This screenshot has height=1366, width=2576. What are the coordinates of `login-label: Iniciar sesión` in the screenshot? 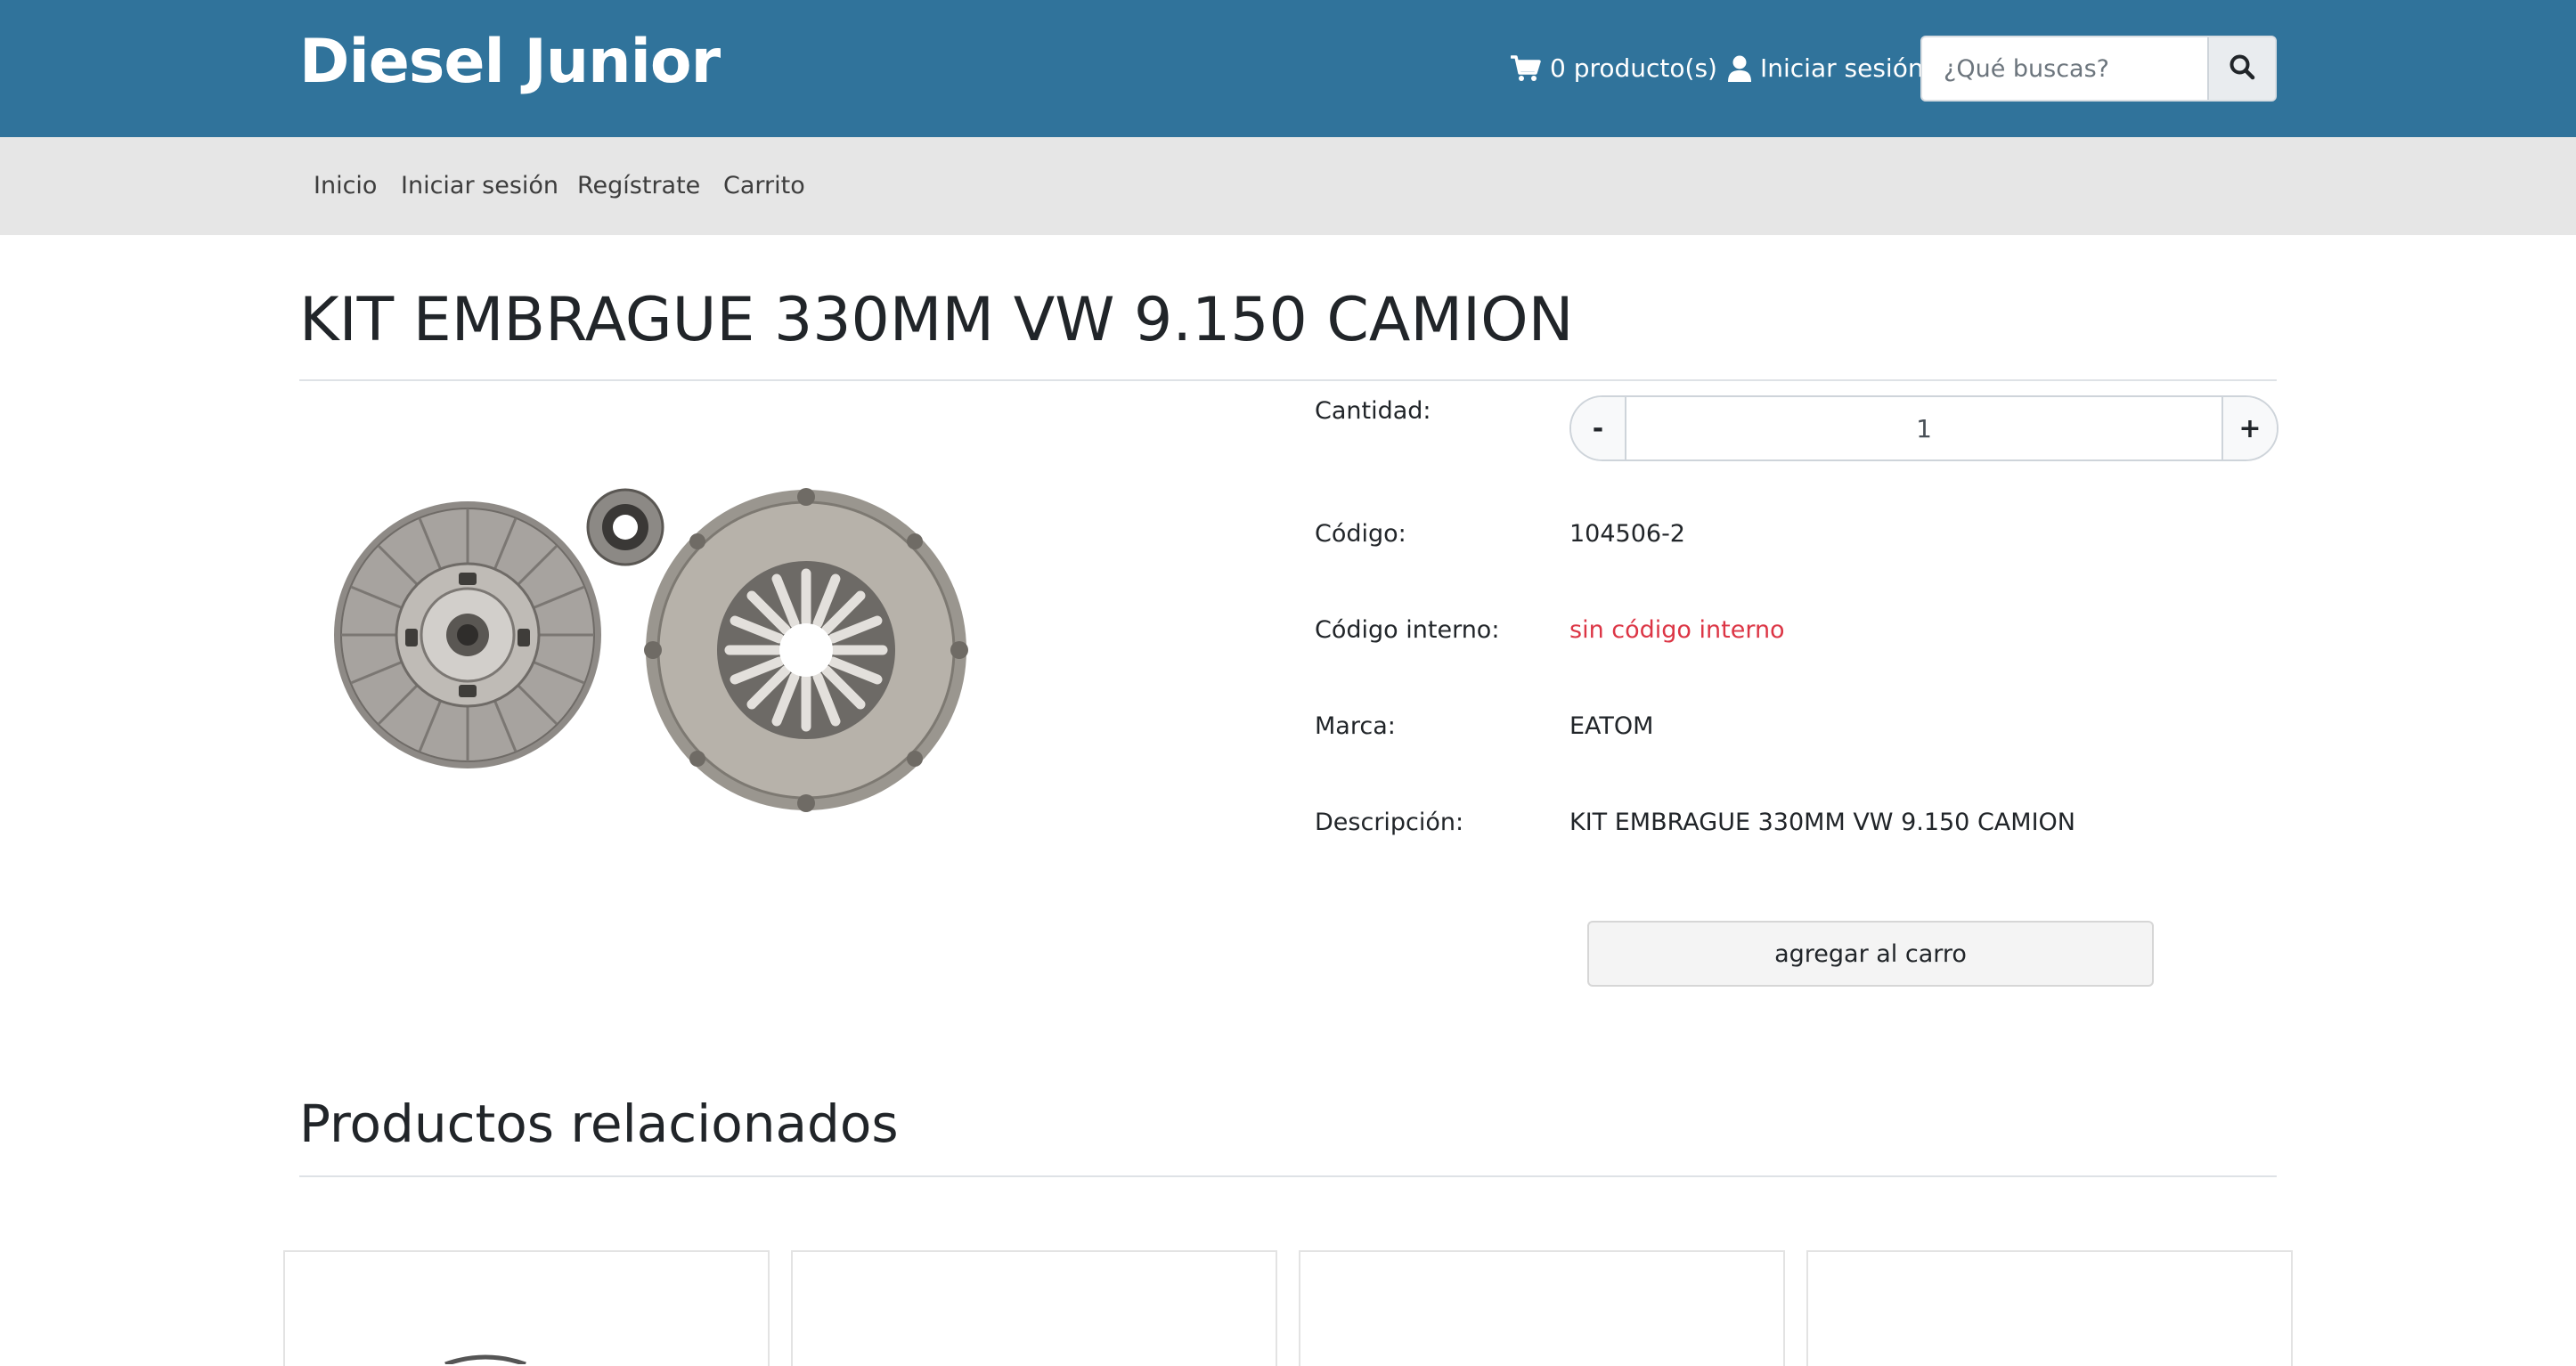 It's located at (1842, 68).